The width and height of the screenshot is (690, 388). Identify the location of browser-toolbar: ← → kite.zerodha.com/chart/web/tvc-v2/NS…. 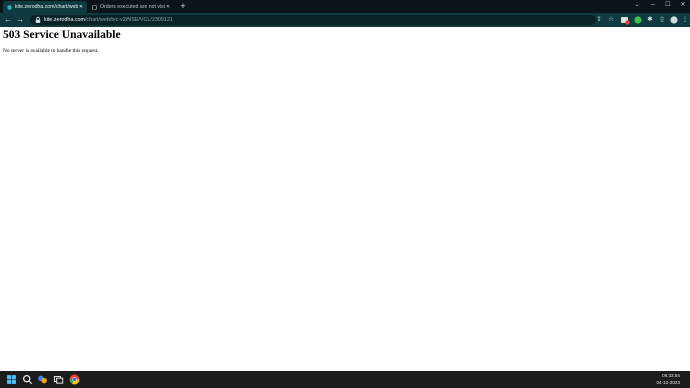
(345, 20).